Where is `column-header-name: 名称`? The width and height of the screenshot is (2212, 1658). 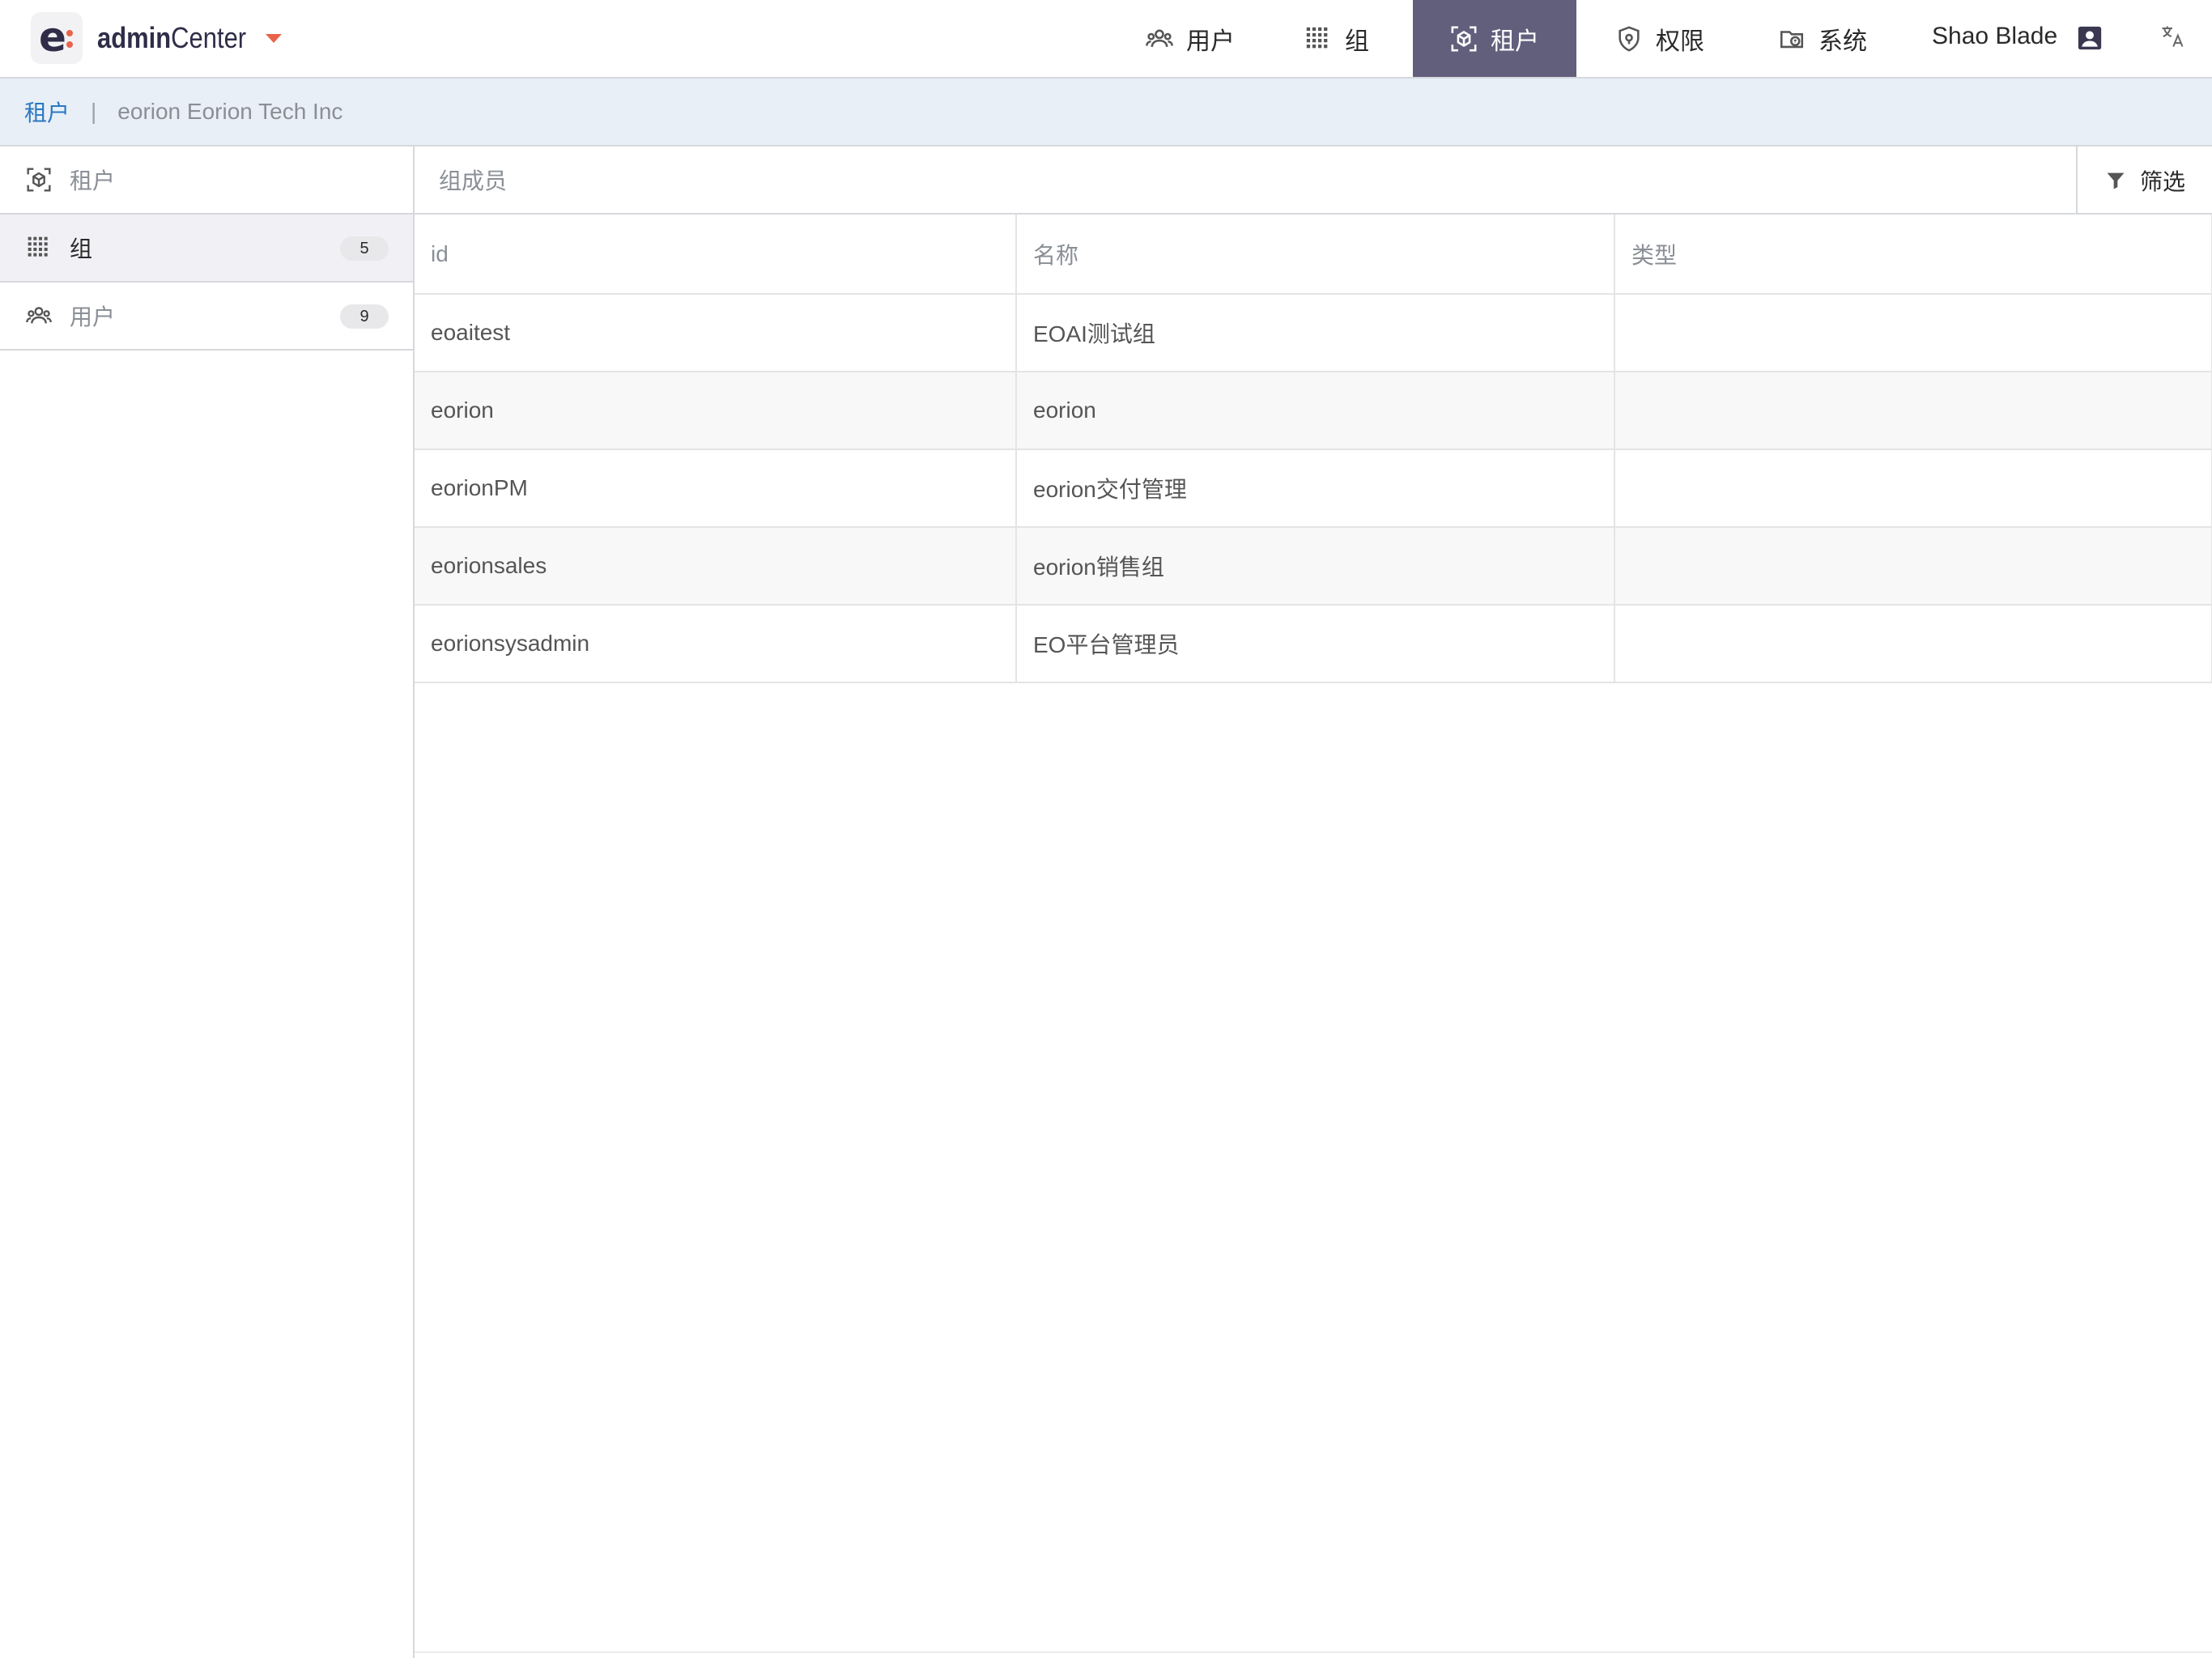 column-header-name: 名称 is located at coordinates (1315, 255).